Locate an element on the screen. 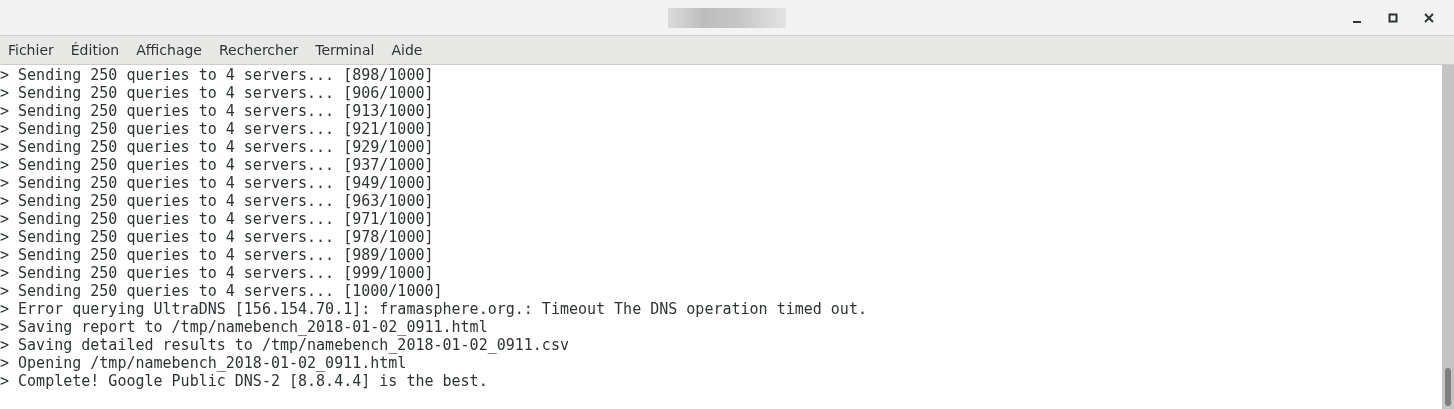 The height and width of the screenshot is (409, 1454). terminal-line: > Sending 250 queries to 4 servers... [937/1000] is located at coordinates (217, 165).